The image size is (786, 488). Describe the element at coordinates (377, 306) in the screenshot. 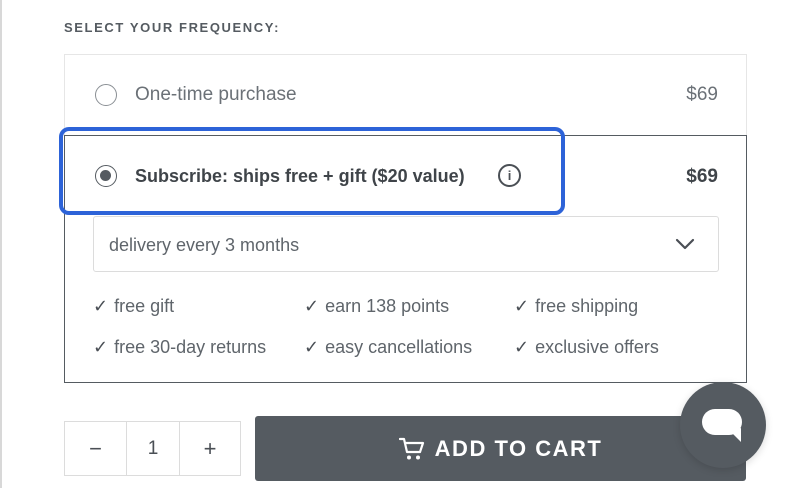

I see `perk-item: ✓ earn 138 points` at that location.